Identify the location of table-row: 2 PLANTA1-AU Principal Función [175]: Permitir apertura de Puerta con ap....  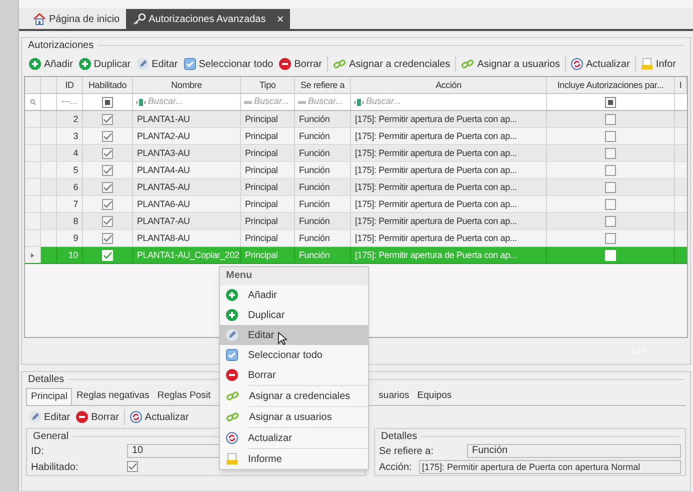
(356, 119).